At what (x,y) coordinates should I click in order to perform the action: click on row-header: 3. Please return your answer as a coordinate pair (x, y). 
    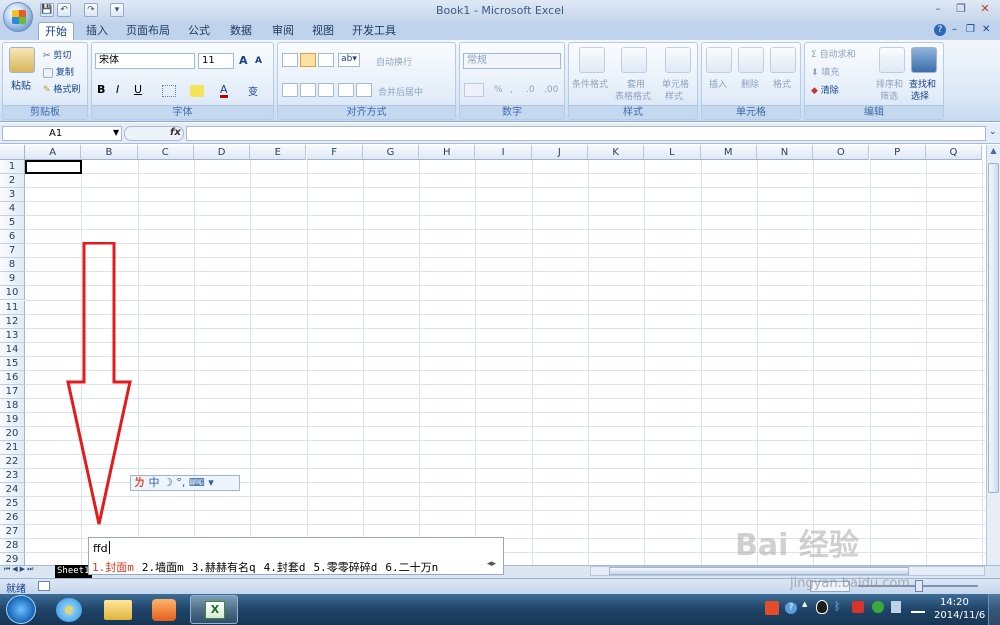
    Looking at the image, I should click on (12, 195).